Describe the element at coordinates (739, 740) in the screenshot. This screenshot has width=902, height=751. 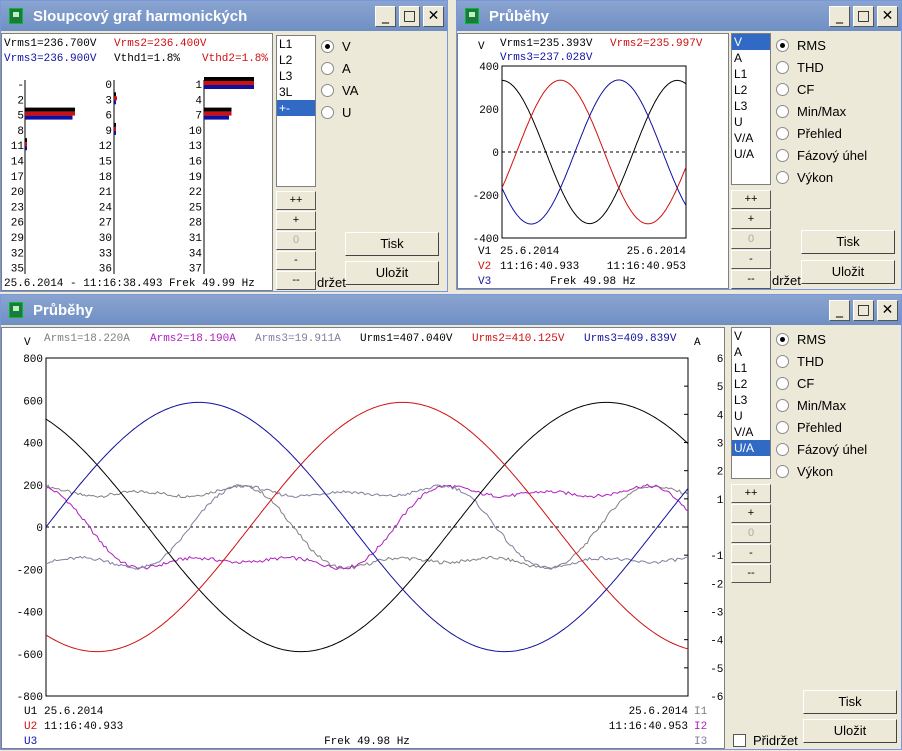
I see `hold-checkbox-box` at that location.